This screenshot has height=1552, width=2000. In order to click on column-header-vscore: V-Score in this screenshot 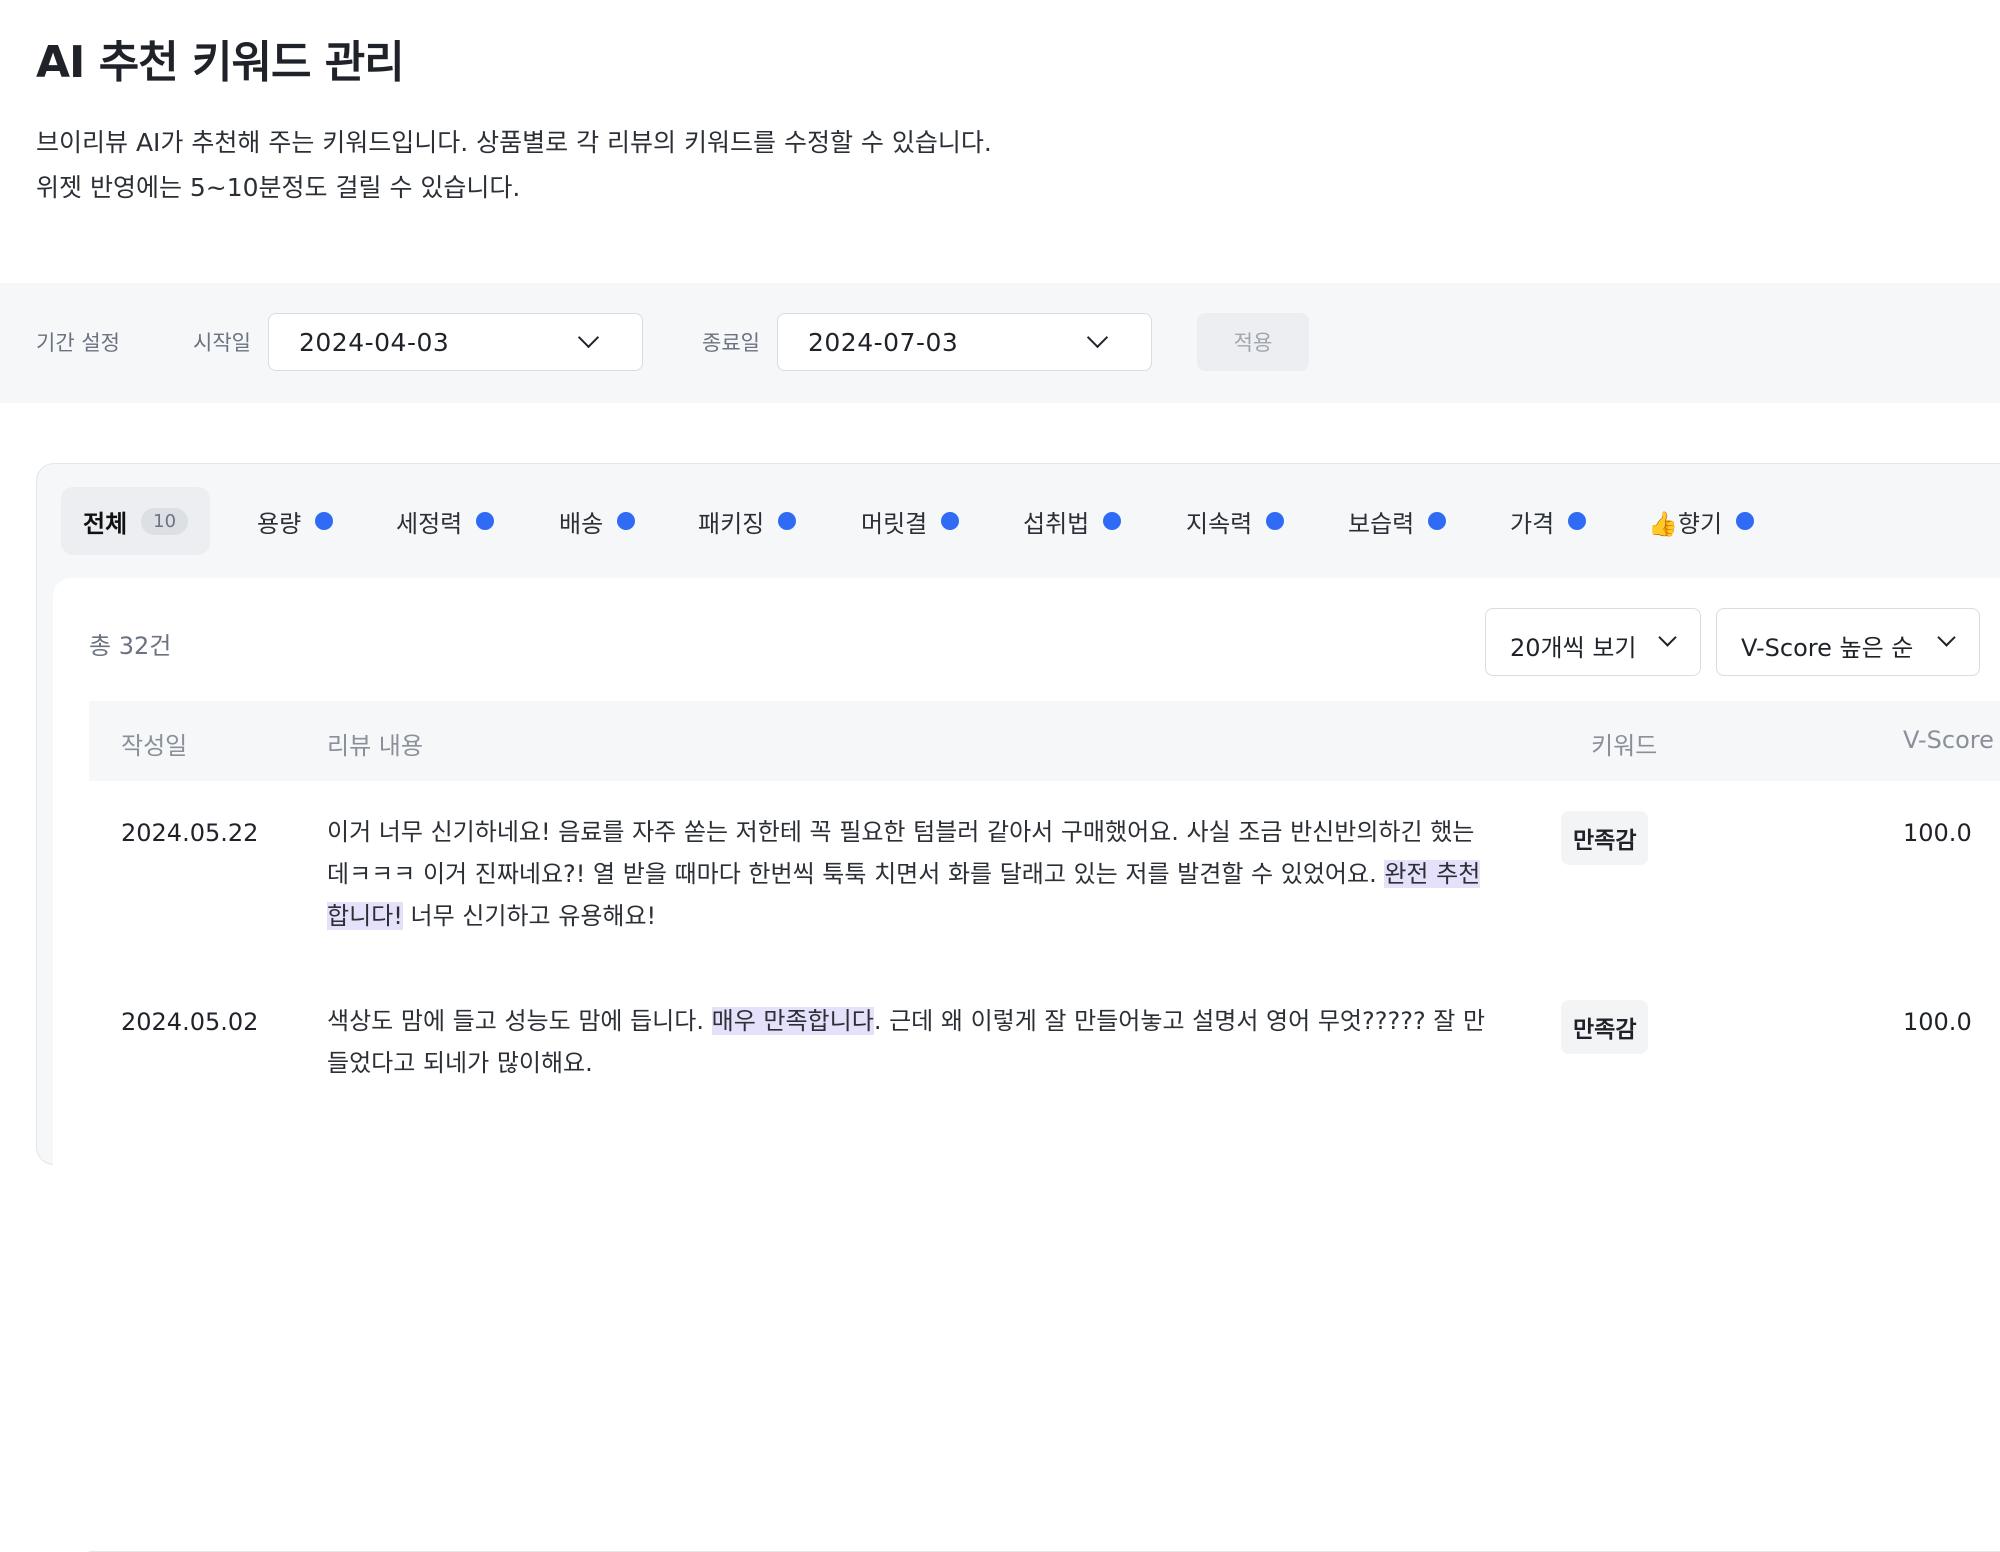, I will do `click(1948, 740)`.